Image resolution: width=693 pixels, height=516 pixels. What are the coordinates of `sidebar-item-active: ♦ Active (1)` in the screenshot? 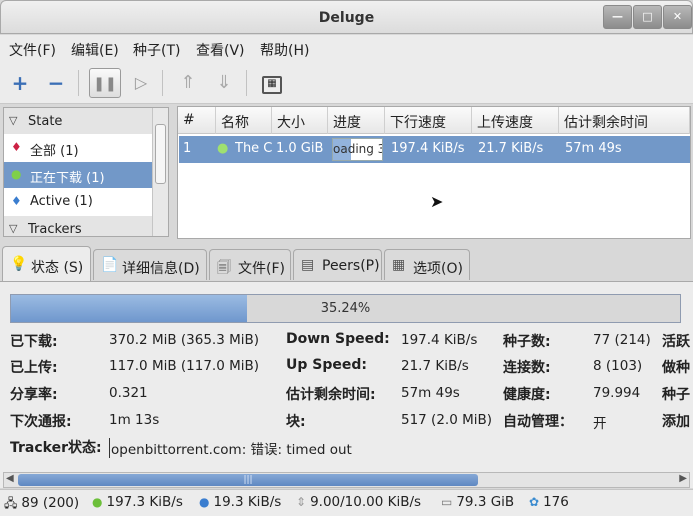 It's located at (78, 202).